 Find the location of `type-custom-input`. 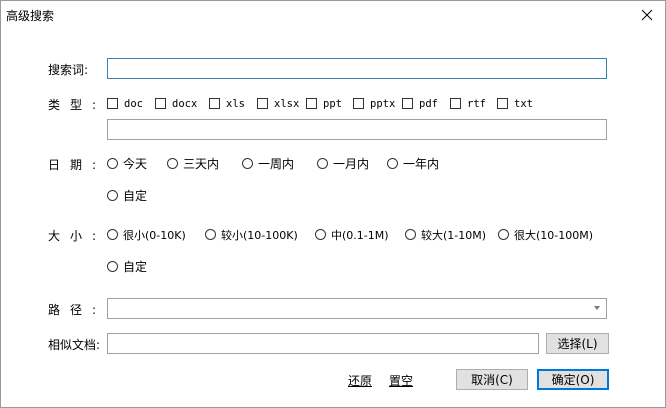

type-custom-input is located at coordinates (357, 129).